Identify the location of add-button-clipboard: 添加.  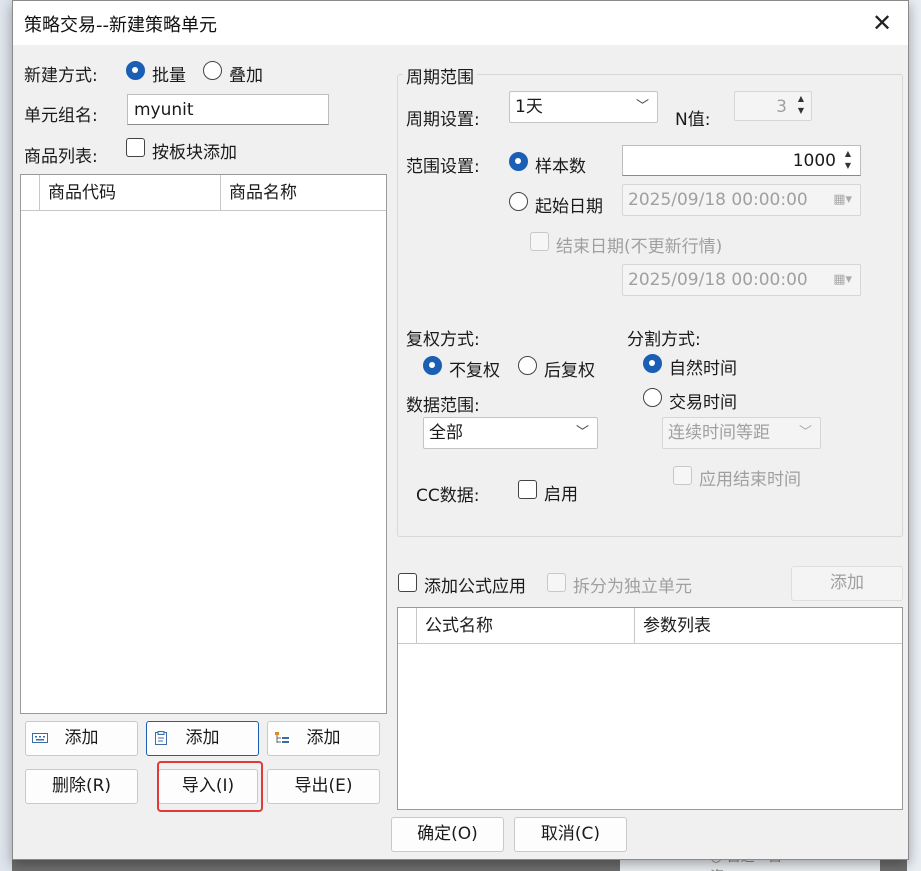
(202, 738).